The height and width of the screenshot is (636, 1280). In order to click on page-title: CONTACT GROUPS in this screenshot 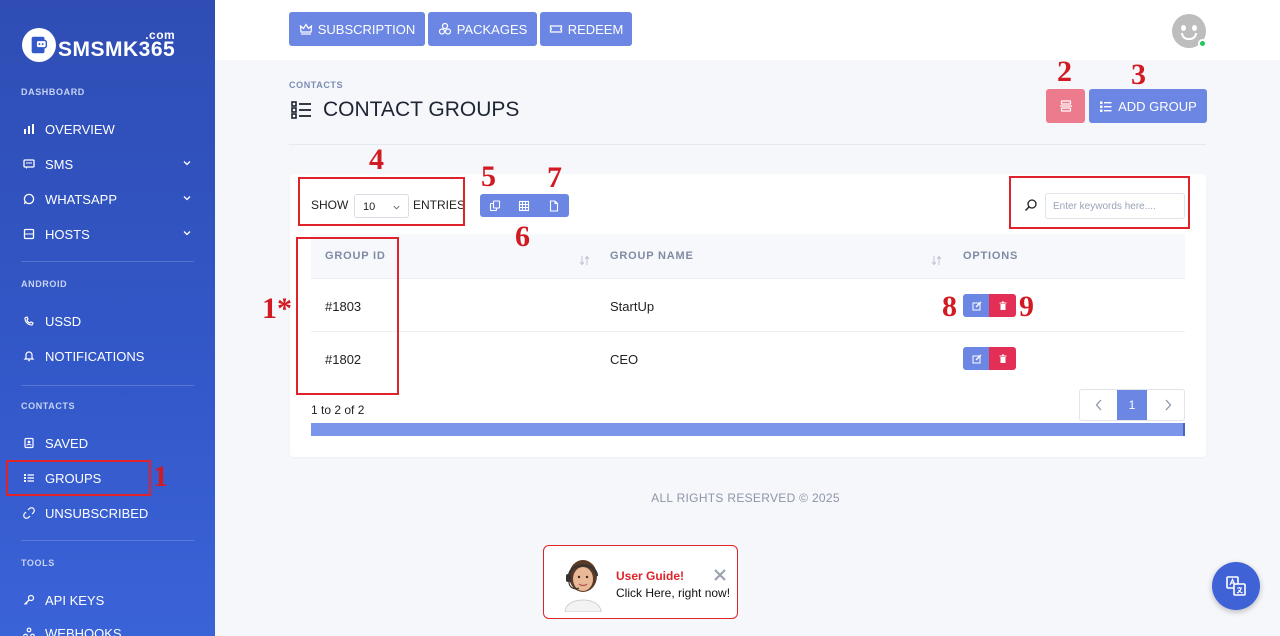, I will do `click(404, 110)`.